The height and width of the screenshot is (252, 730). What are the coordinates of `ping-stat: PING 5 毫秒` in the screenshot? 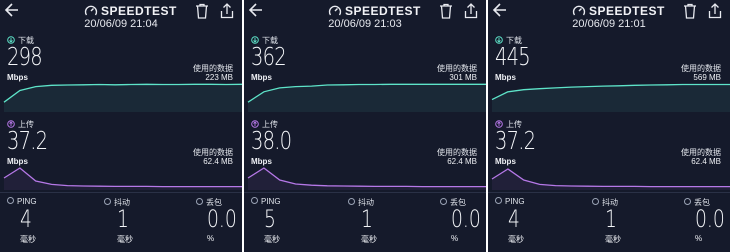 It's located at (291, 222).